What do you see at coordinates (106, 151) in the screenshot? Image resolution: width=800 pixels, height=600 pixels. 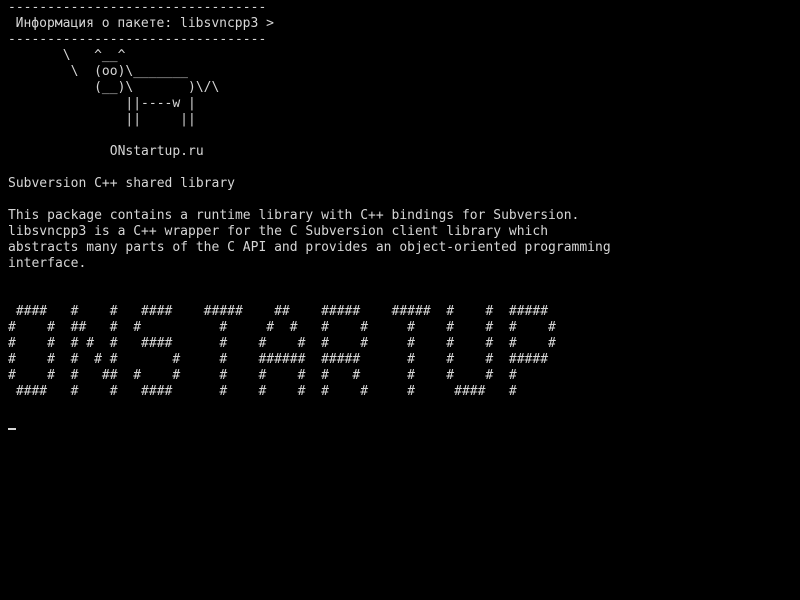 I see `site-label: ONstartup.ru` at bounding box center [106, 151].